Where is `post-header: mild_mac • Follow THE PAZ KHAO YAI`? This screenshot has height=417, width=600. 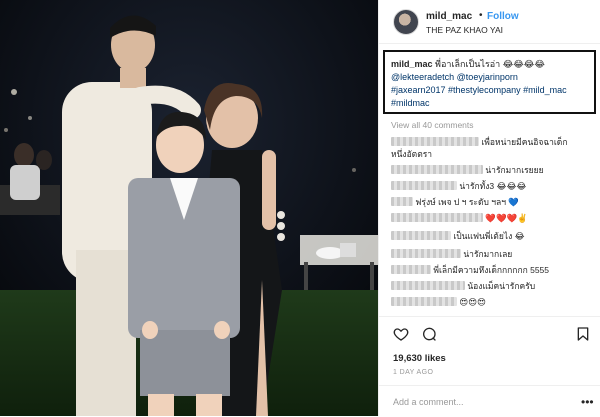
post-header: mild_mac • Follow THE PAZ KHAO YAI is located at coordinates (489, 22).